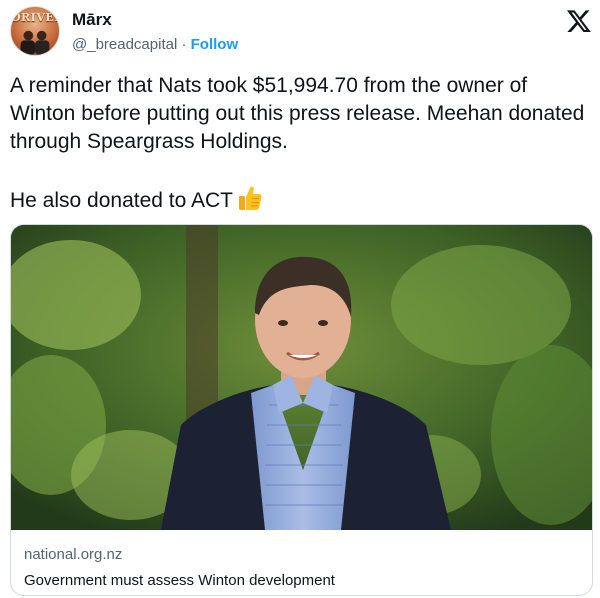 Image resolution: width=600 pixels, height=598 pixels. What do you see at coordinates (124, 44) in the screenshot?
I see `user-handle: @_breadcapital` at bounding box center [124, 44].